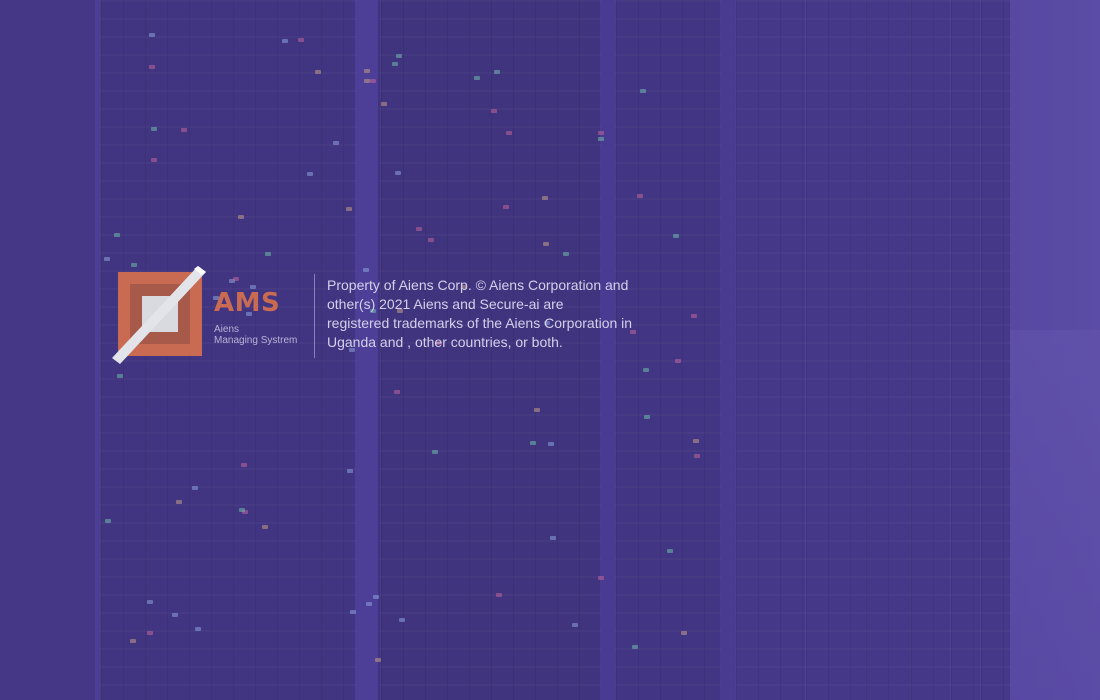  What do you see at coordinates (160, 316) in the screenshot?
I see `ams-logo-icon` at bounding box center [160, 316].